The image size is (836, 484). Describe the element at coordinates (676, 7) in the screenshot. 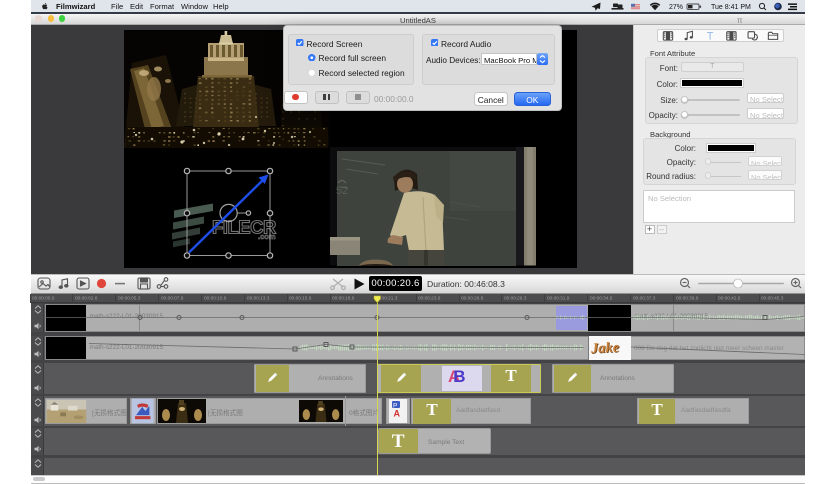

I see `svg-text: 27%` at that location.